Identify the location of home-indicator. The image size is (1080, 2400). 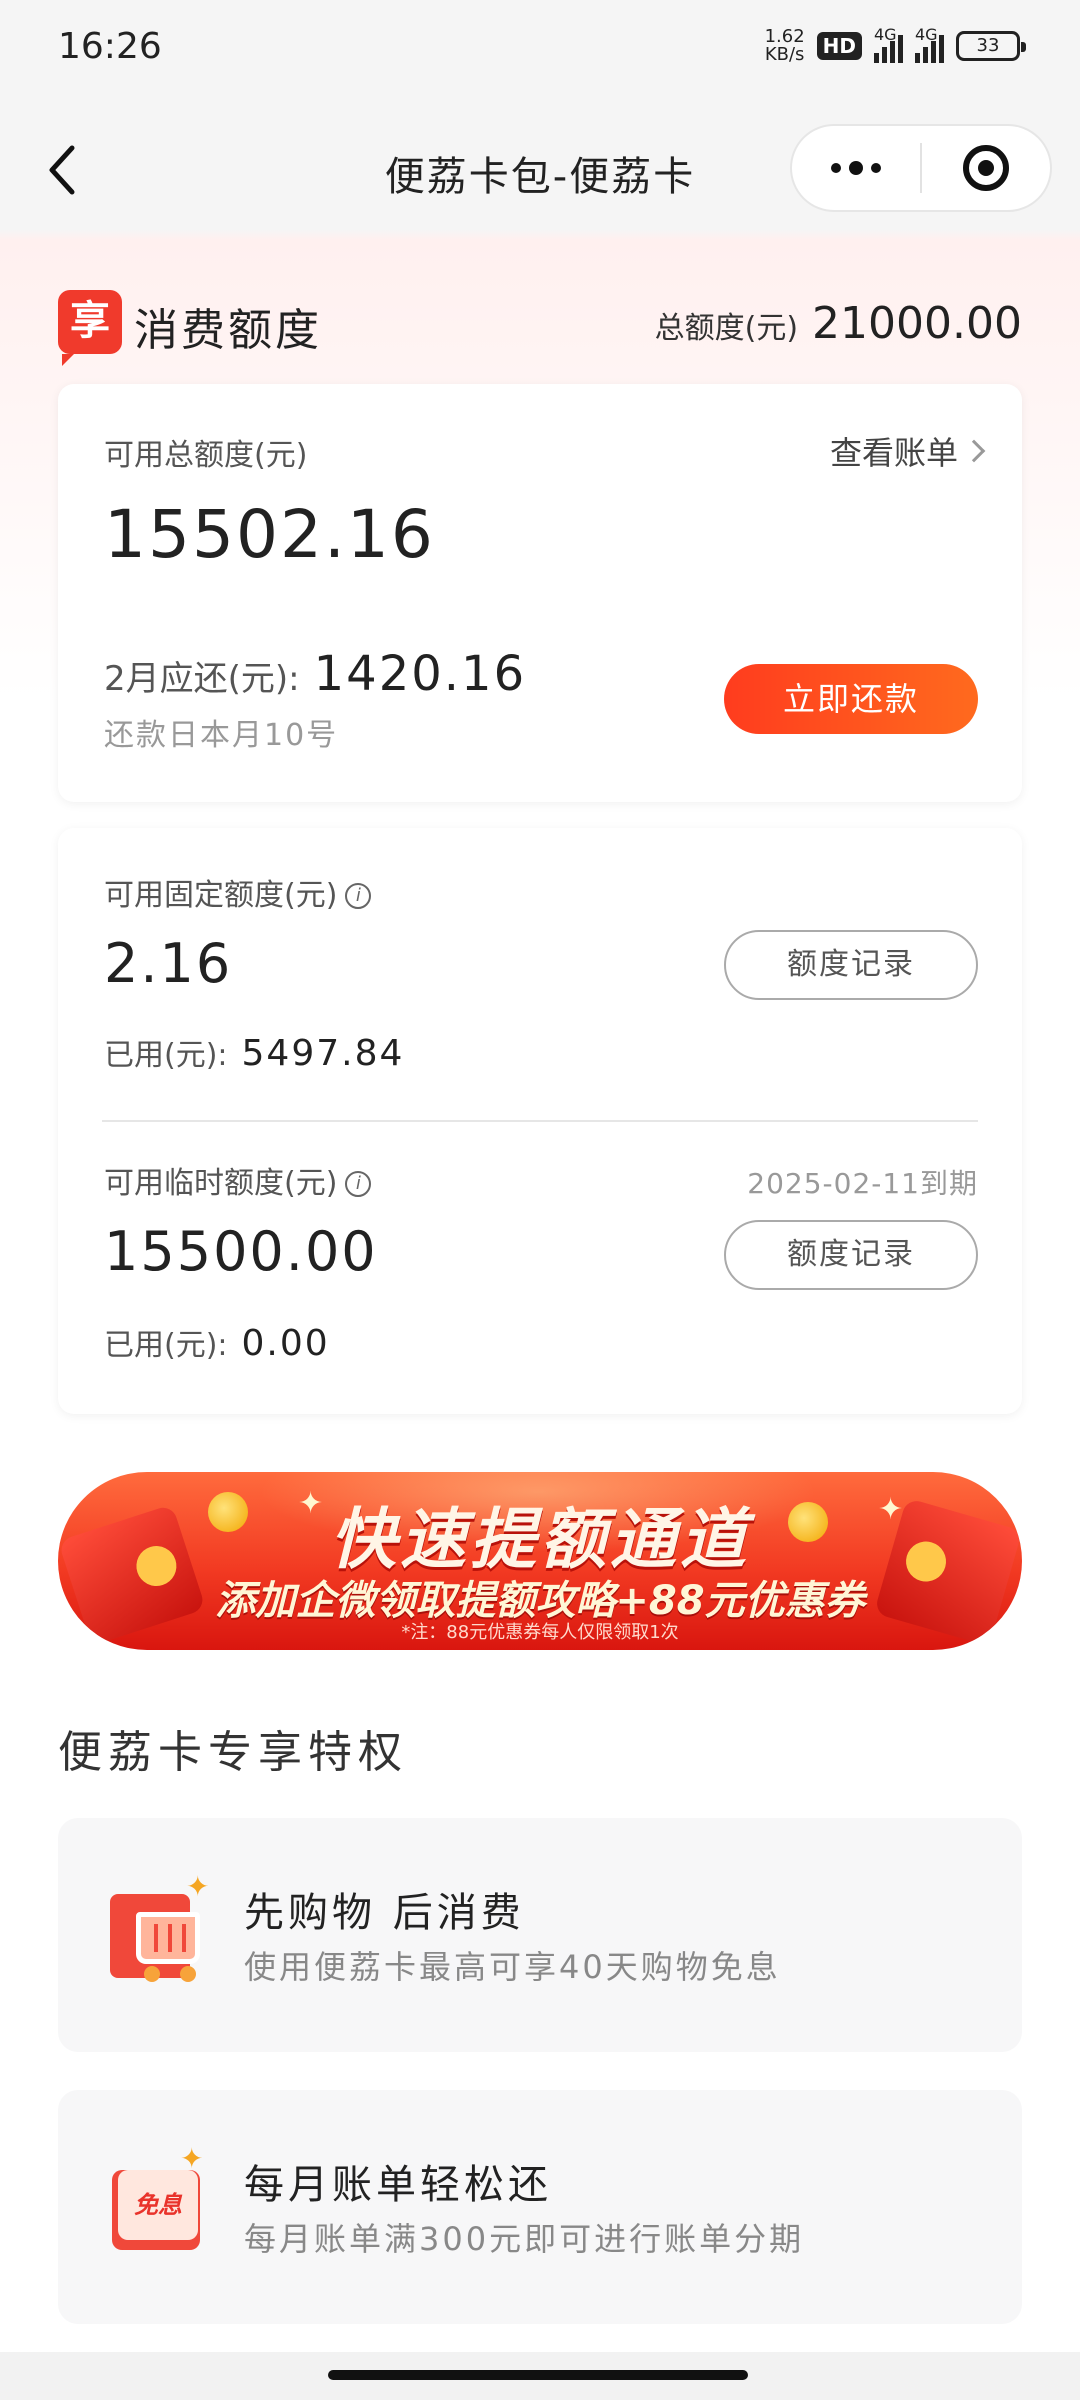
(538, 2375).